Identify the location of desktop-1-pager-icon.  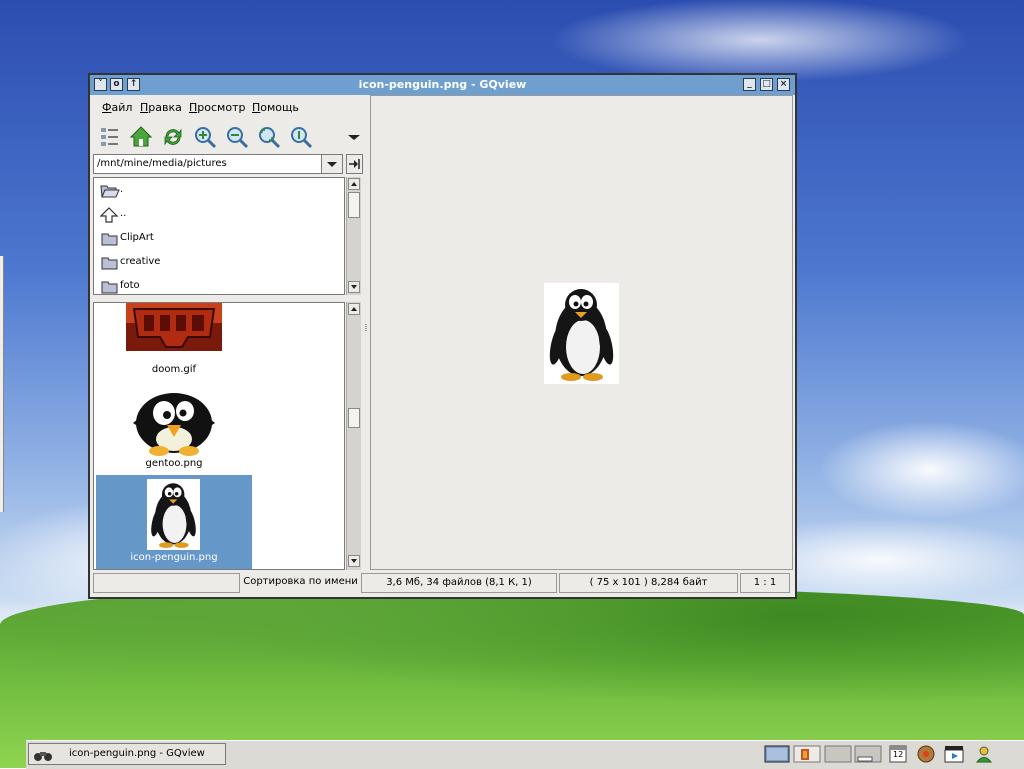
(777, 754).